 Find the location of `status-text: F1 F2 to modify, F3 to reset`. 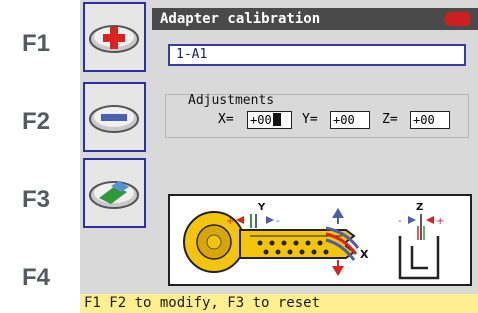

status-text: F1 F2 to modify, F3 to reset is located at coordinates (202, 303).